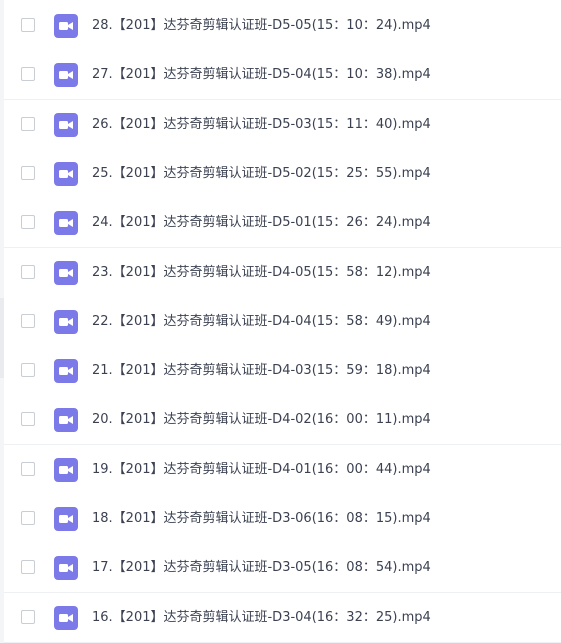  I want to click on file-row: 19.【201】达芬奇剪辑认证班-D4-01(16：00：44).mp4, so click(282, 469).